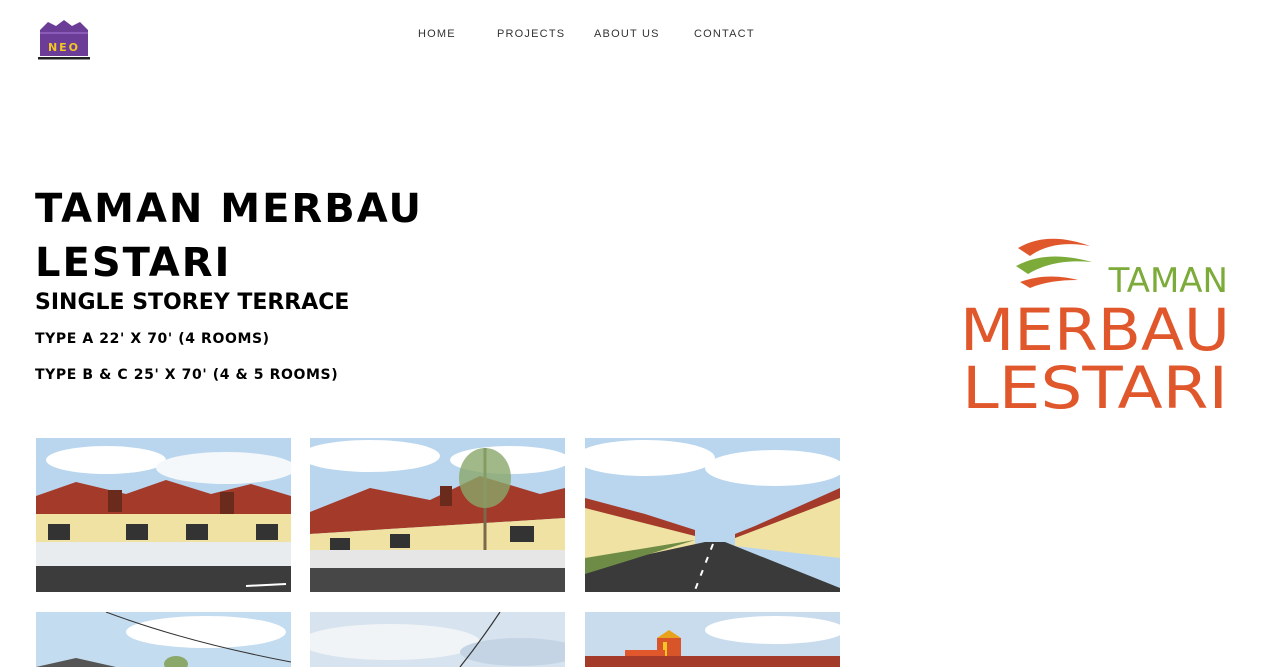 The image size is (1280, 667). What do you see at coordinates (229, 236) in the screenshot?
I see `project-title: TAMAN MERBAU LESTARI` at bounding box center [229, 236].